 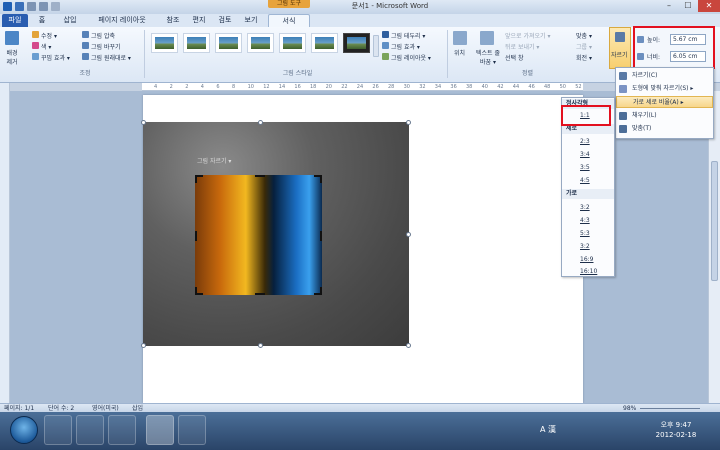 What do you see at coordinates (192, 430) in the screenshot?
I see `taskbar-app-icon` at bounding box center [192, 430].